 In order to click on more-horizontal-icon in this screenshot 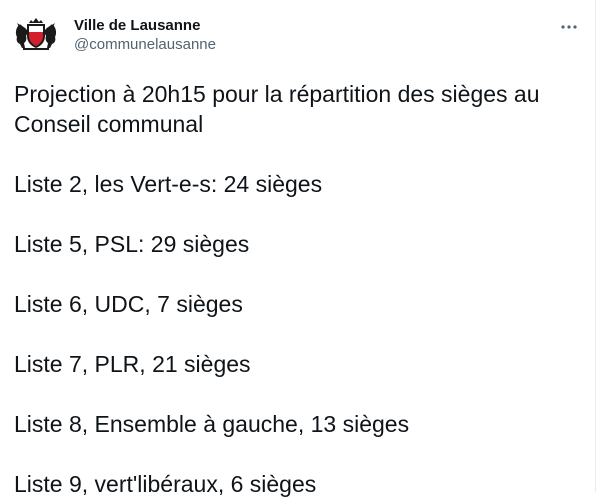, I will do `click(569, 27)`.